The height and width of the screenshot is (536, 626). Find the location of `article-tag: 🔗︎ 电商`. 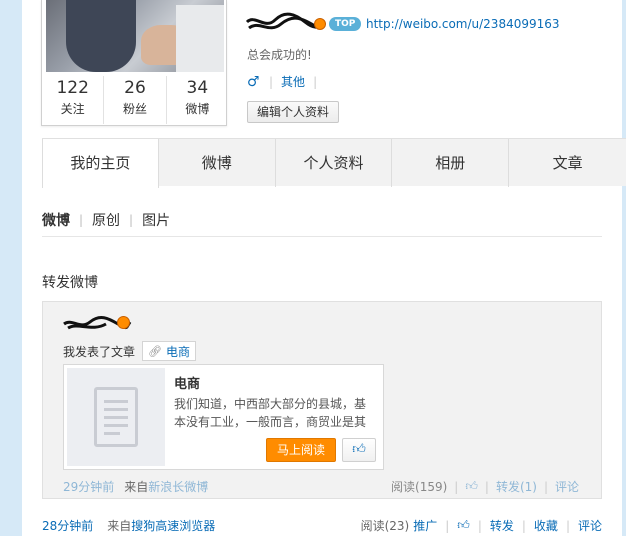

article-tag: 🔗︎ 电商 is located at coordinates (169, 351).